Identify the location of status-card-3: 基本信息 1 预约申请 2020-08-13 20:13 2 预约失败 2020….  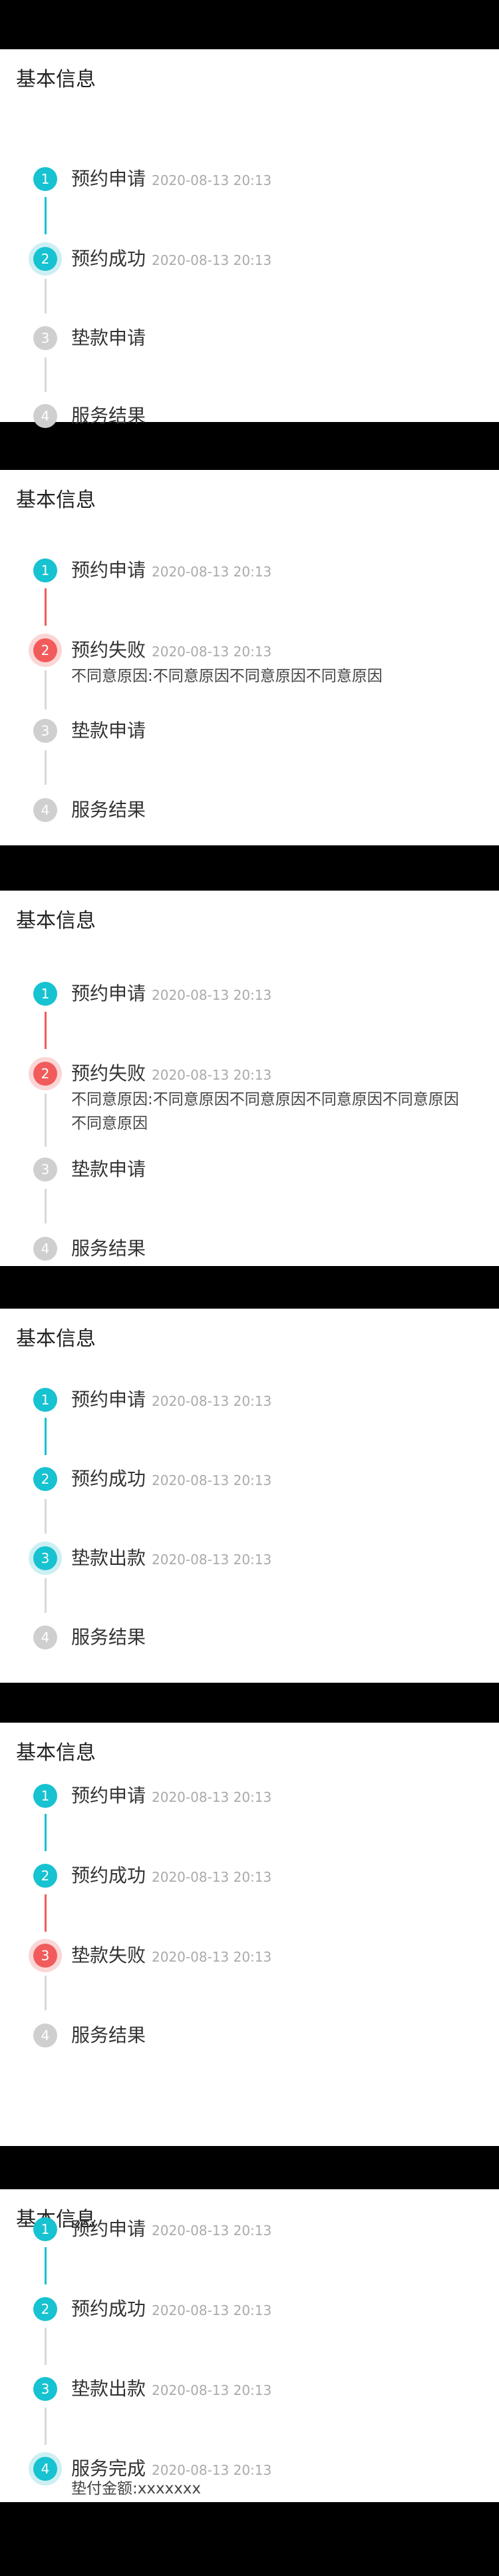
(249, 1078).